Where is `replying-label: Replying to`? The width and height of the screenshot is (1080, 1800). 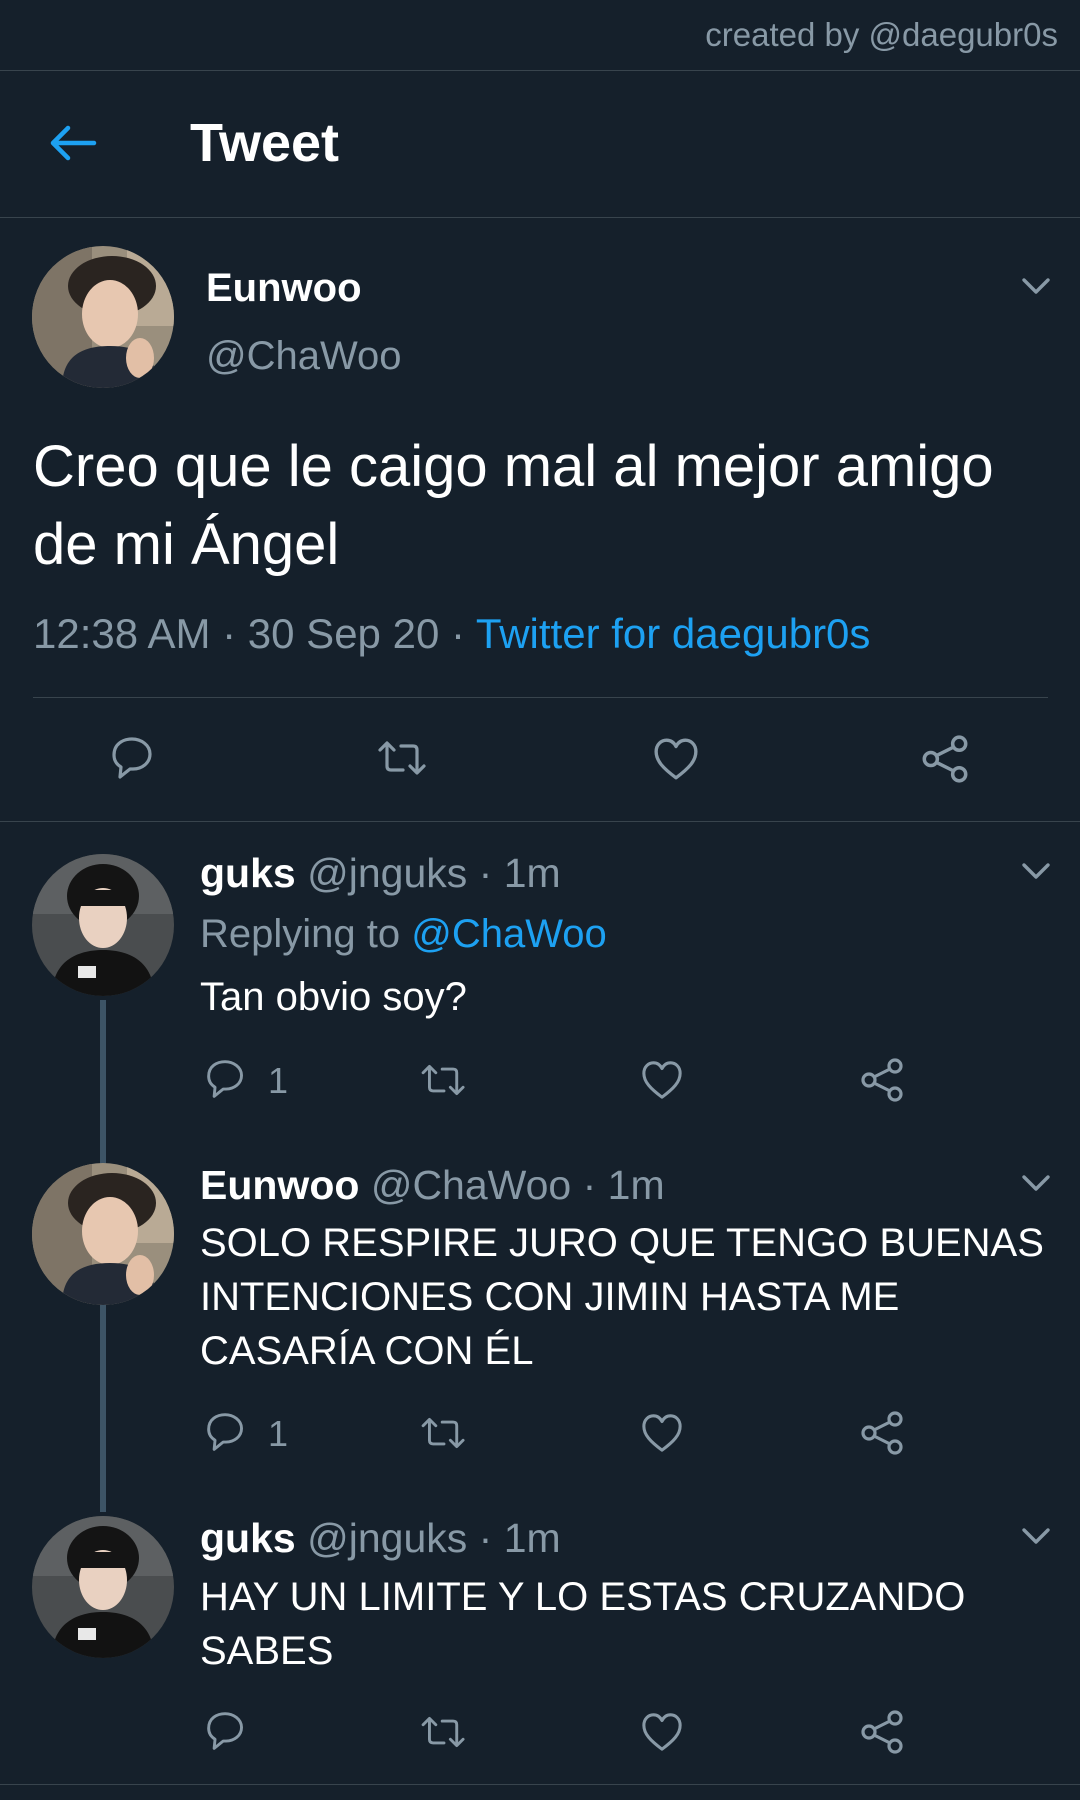 replying-label: Replying to is located at coordinates (300, 934).